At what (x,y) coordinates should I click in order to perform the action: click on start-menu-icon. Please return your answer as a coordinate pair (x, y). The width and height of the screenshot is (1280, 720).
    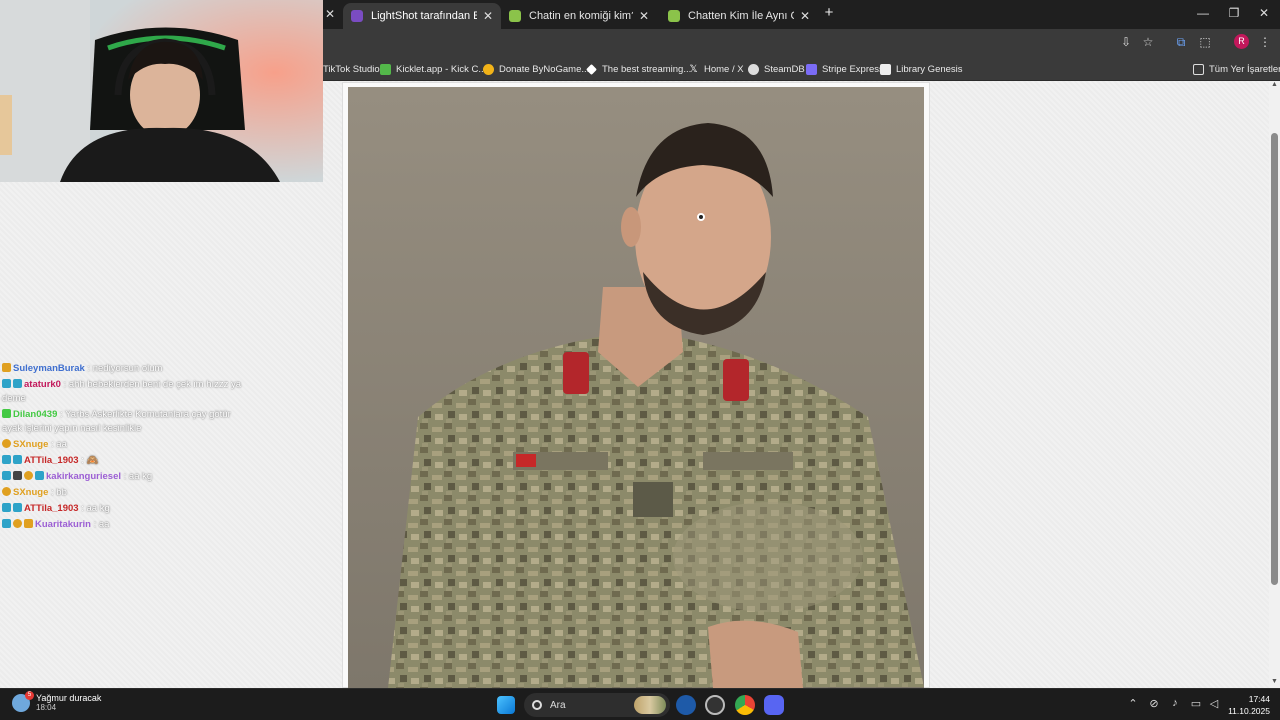
    Looking at the image, I should click on (506, 705).